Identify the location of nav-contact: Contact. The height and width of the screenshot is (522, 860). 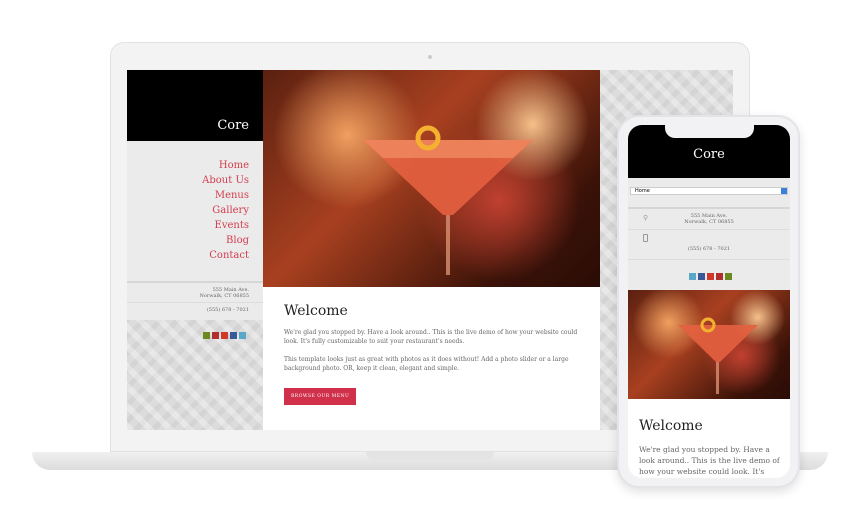
(188, 255).